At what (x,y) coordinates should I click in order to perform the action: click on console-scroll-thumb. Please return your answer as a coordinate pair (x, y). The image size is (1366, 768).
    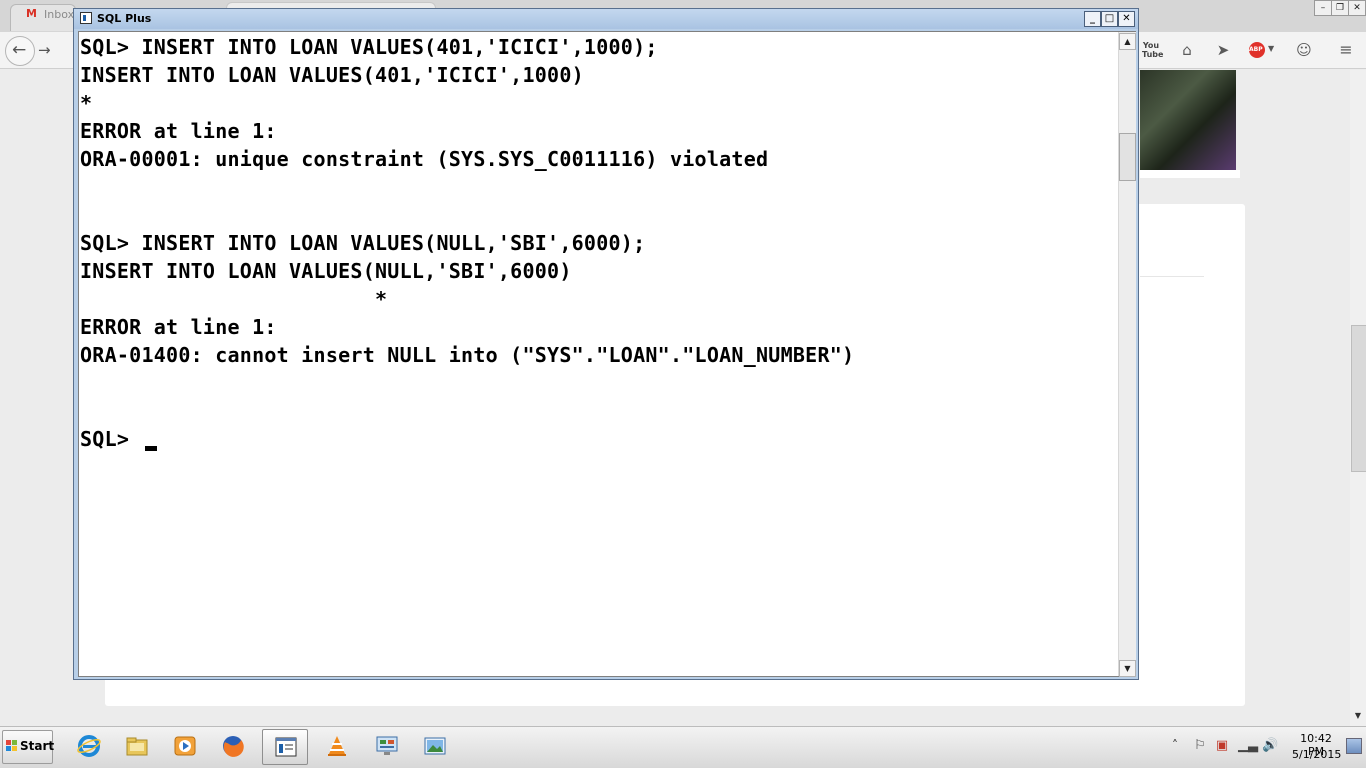
    Looking at the image, I should click on (1127, 157).